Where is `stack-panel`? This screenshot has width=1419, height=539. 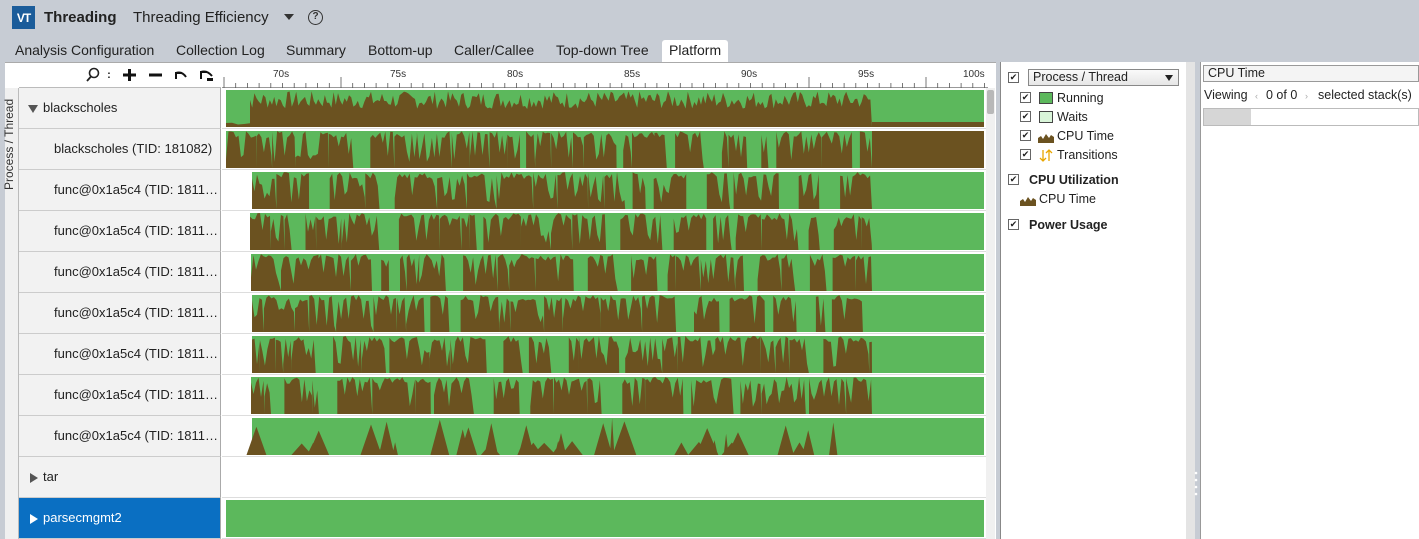 stack-panel is located at coordinates (1309, 300).